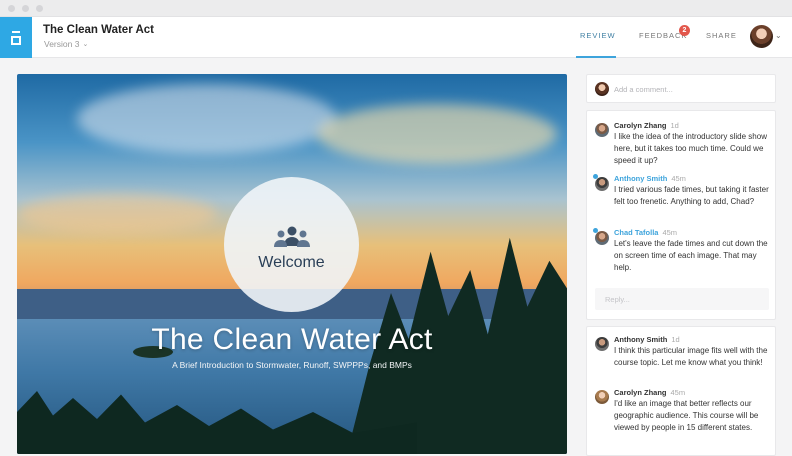 This screenshot has width=792, height=456. What do you see at coordinates (291, 236) in the screenshot?
I see `group-icon` at bounding box center [291, 236].